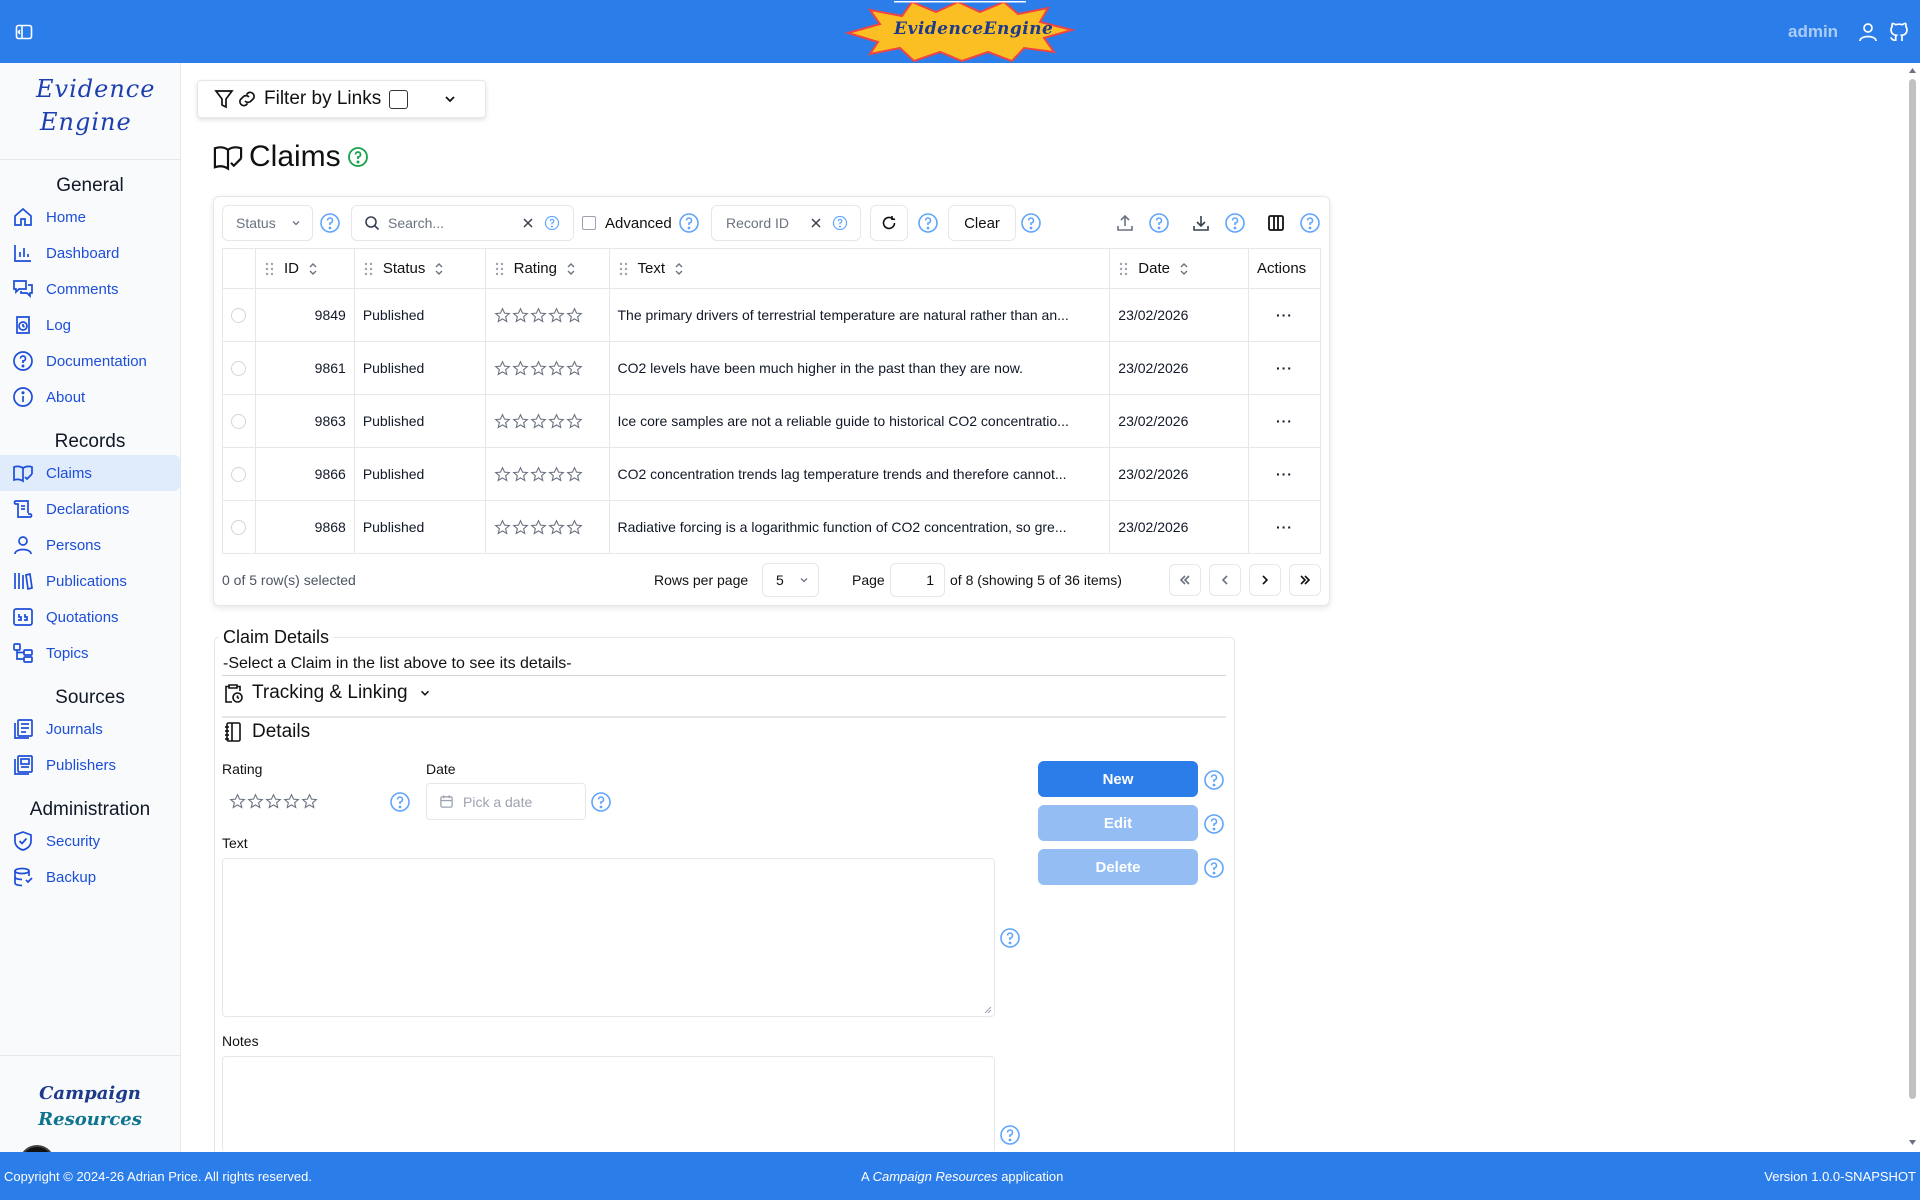 This screenshot has height=1200, width=1920. I want to click on campaign-resources-logo: Campaign Resources, so click(90, 1109).